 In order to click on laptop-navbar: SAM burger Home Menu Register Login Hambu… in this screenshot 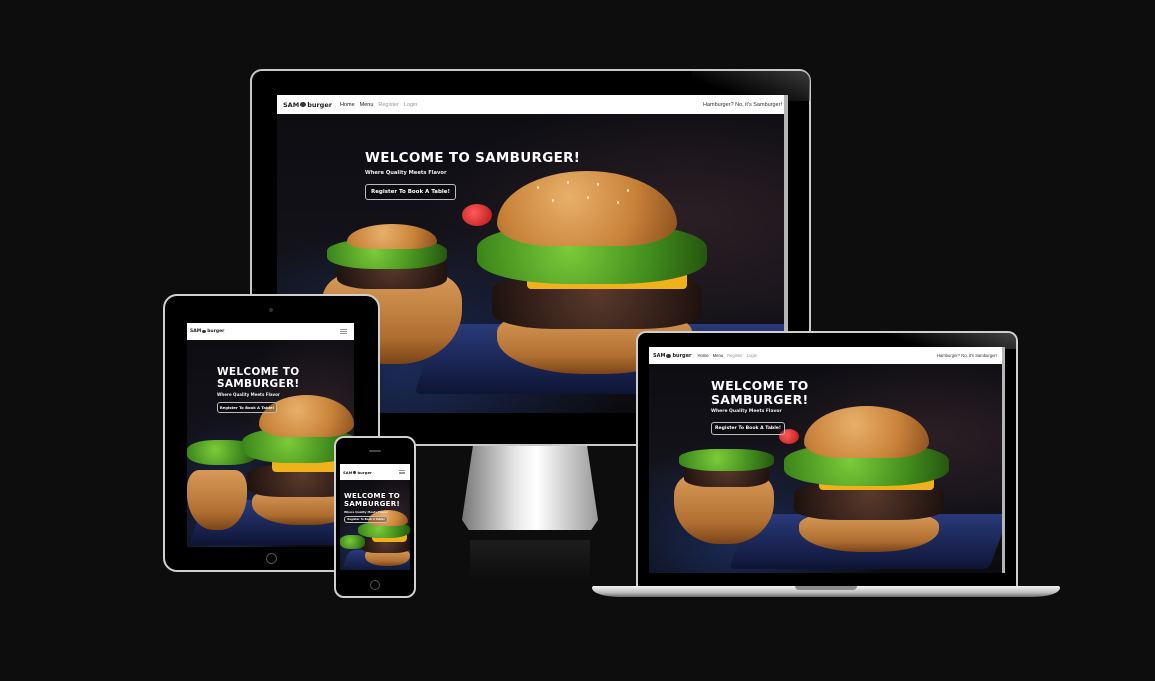, I will do `click(827, 355)`.